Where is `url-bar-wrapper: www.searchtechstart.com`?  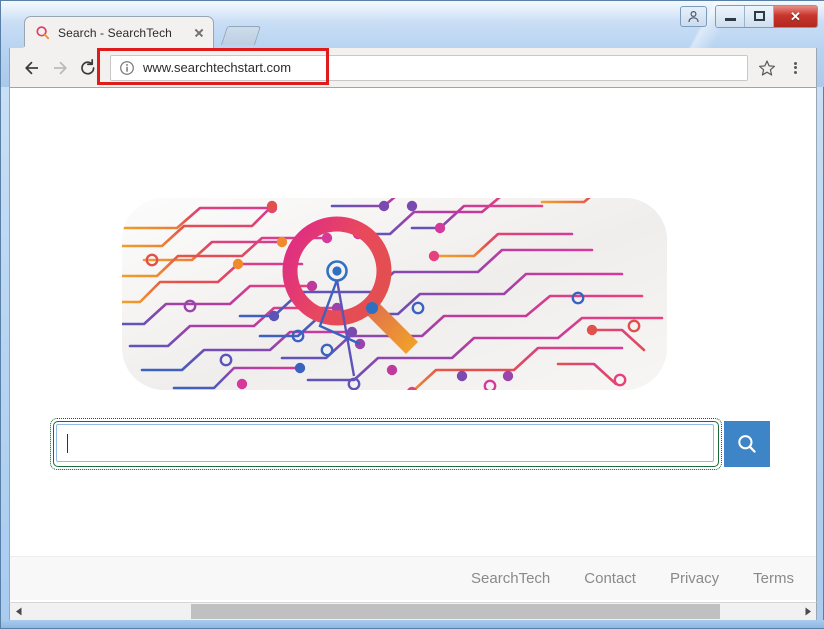
url-bar-wrapper: www.searchtechstart.com is located at coordinates (429, 67).